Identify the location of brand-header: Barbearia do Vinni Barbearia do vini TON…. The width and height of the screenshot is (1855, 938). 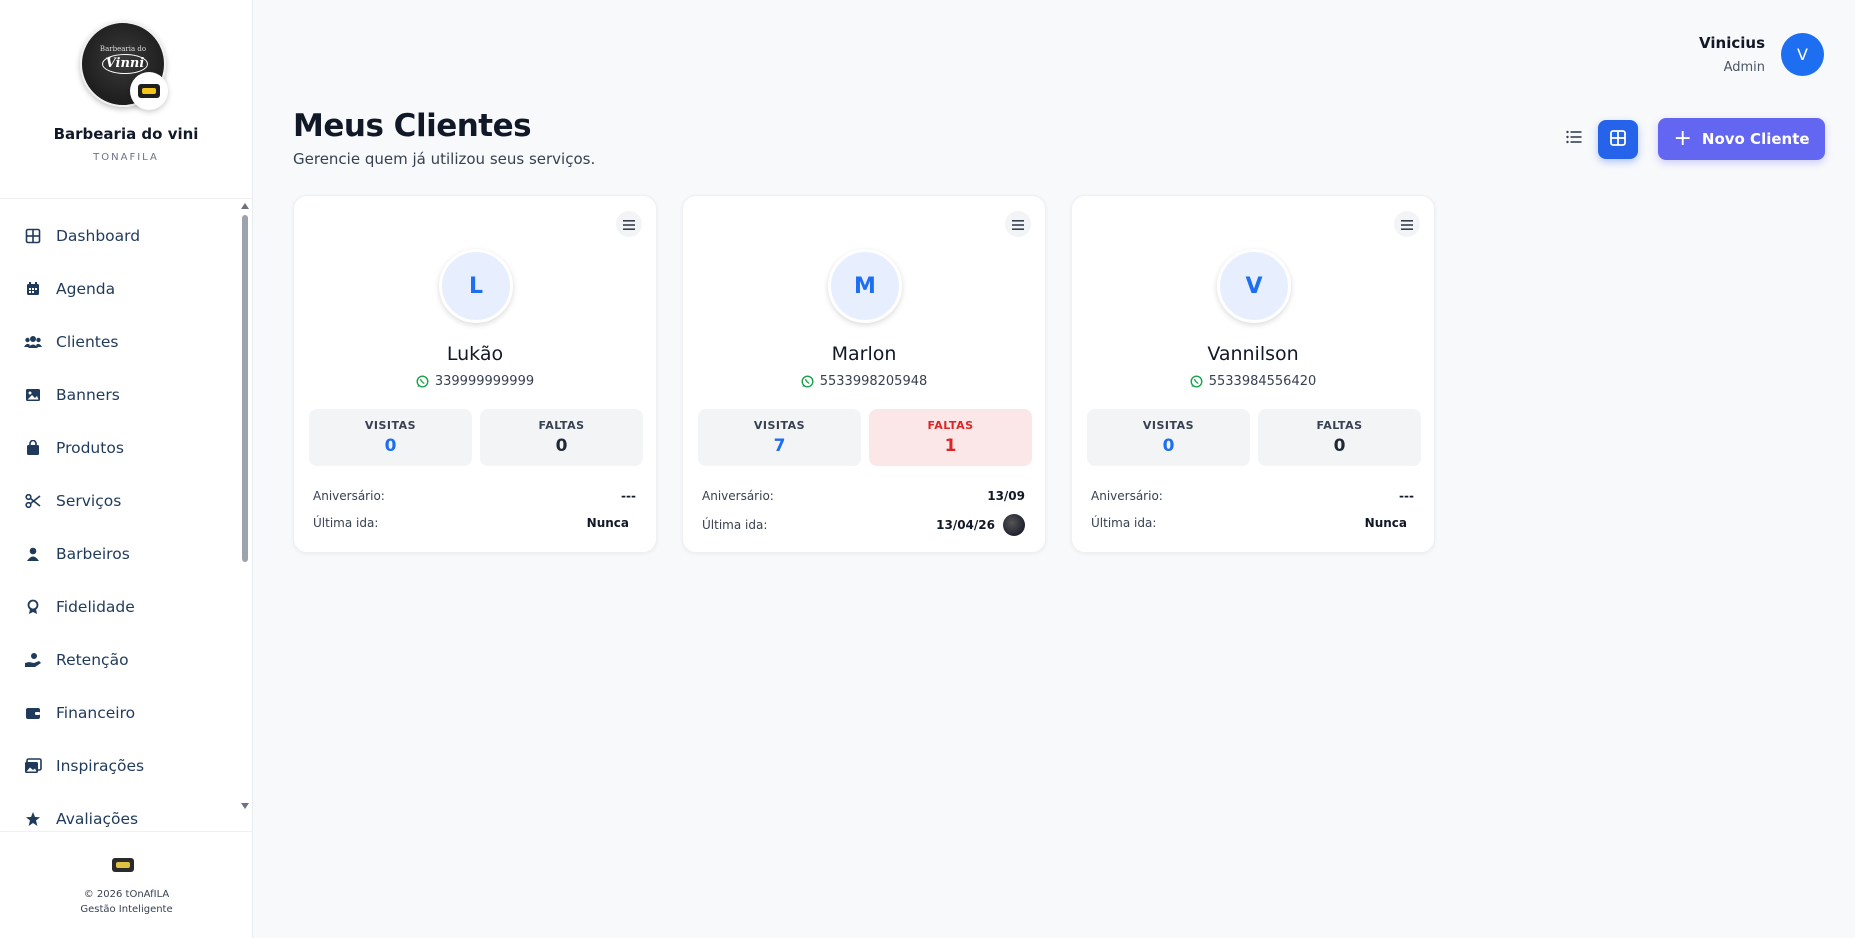
(126, 99).